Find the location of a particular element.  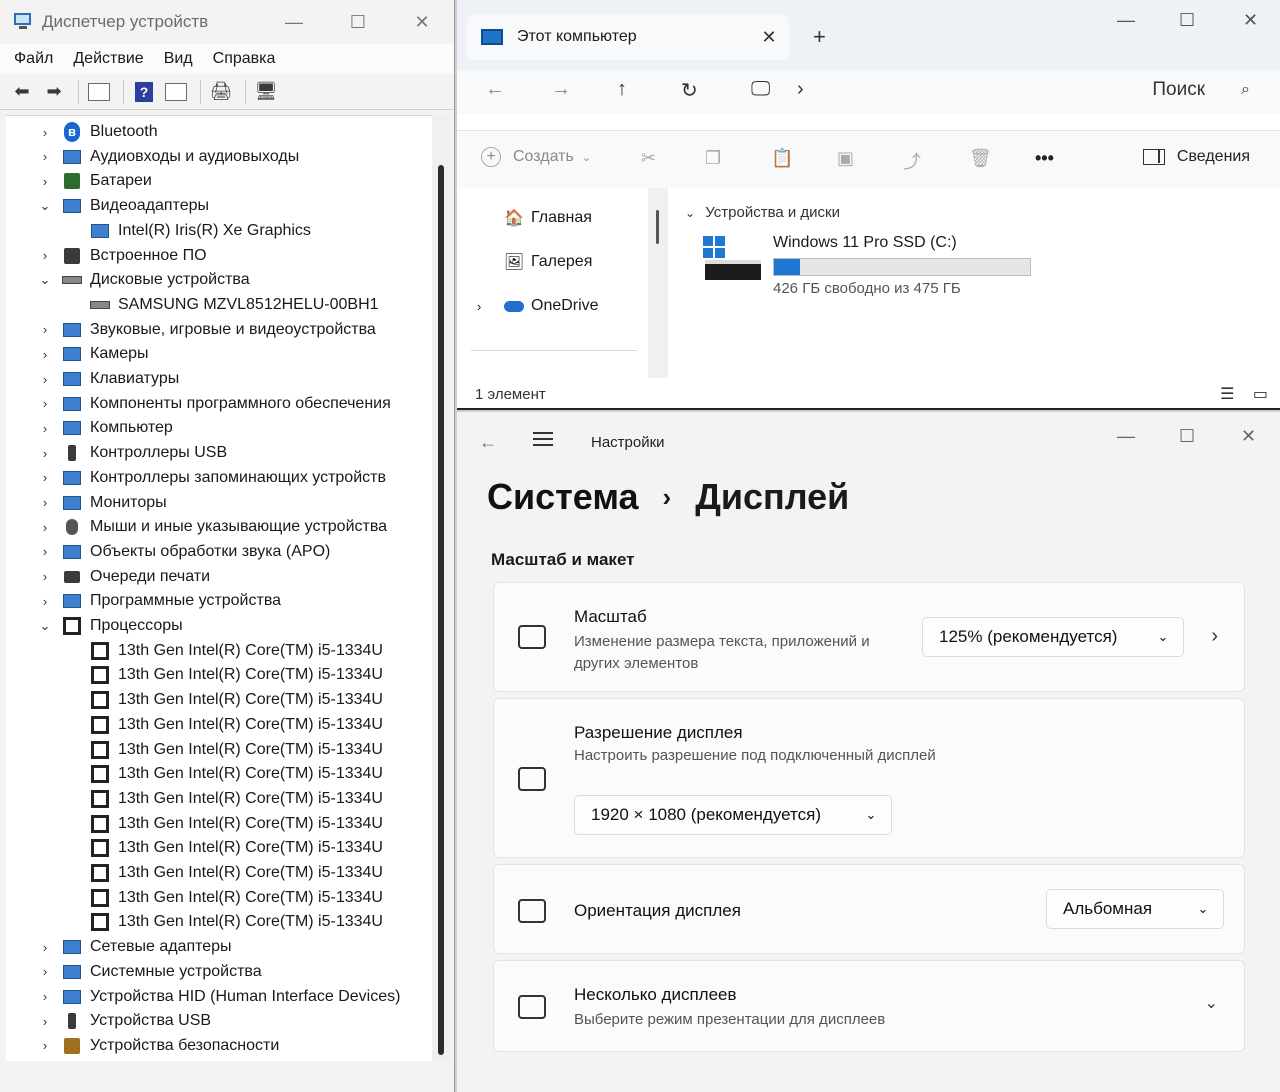

tree-item: › Батареи is located at coordinates (95, 181).